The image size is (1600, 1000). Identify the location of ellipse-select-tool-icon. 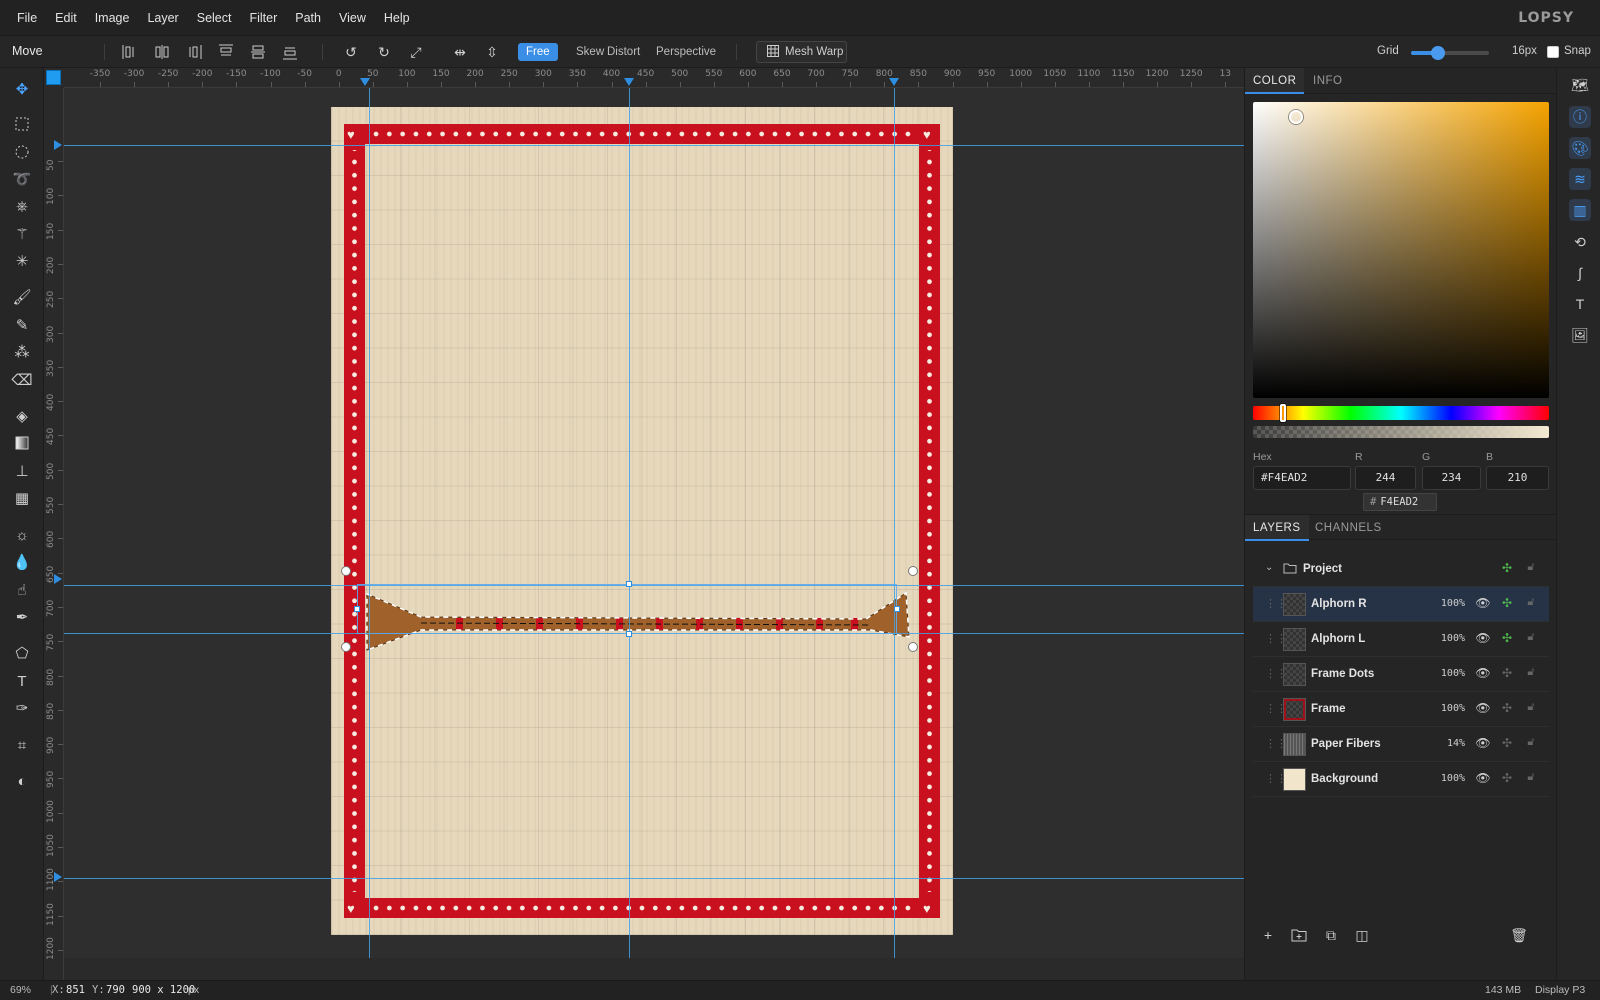
(22, 152).